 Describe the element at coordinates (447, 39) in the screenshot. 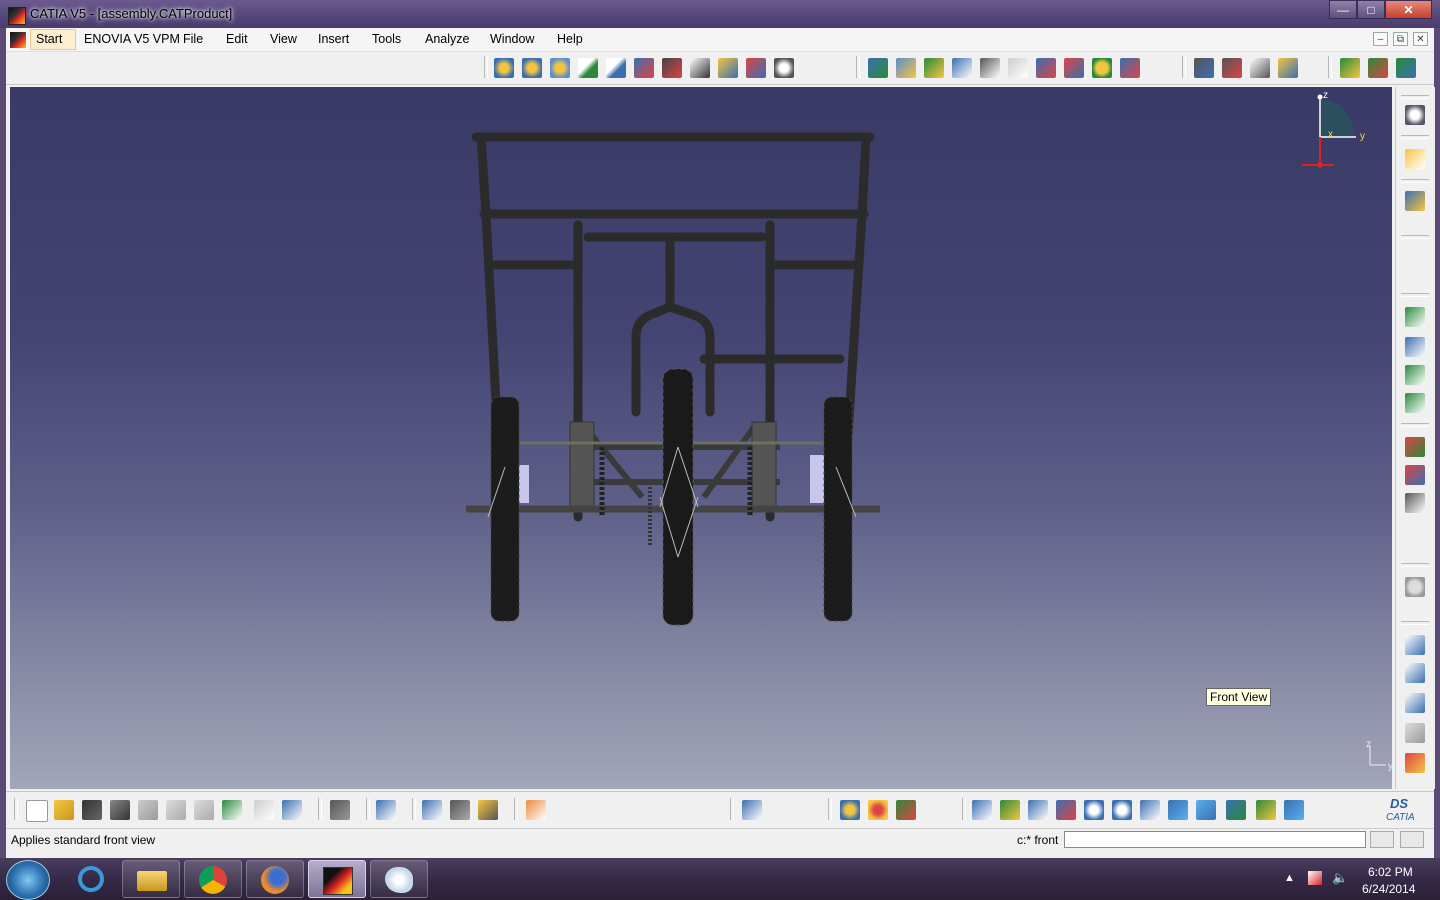

I see `menu-analyze: Analyze` at that location.